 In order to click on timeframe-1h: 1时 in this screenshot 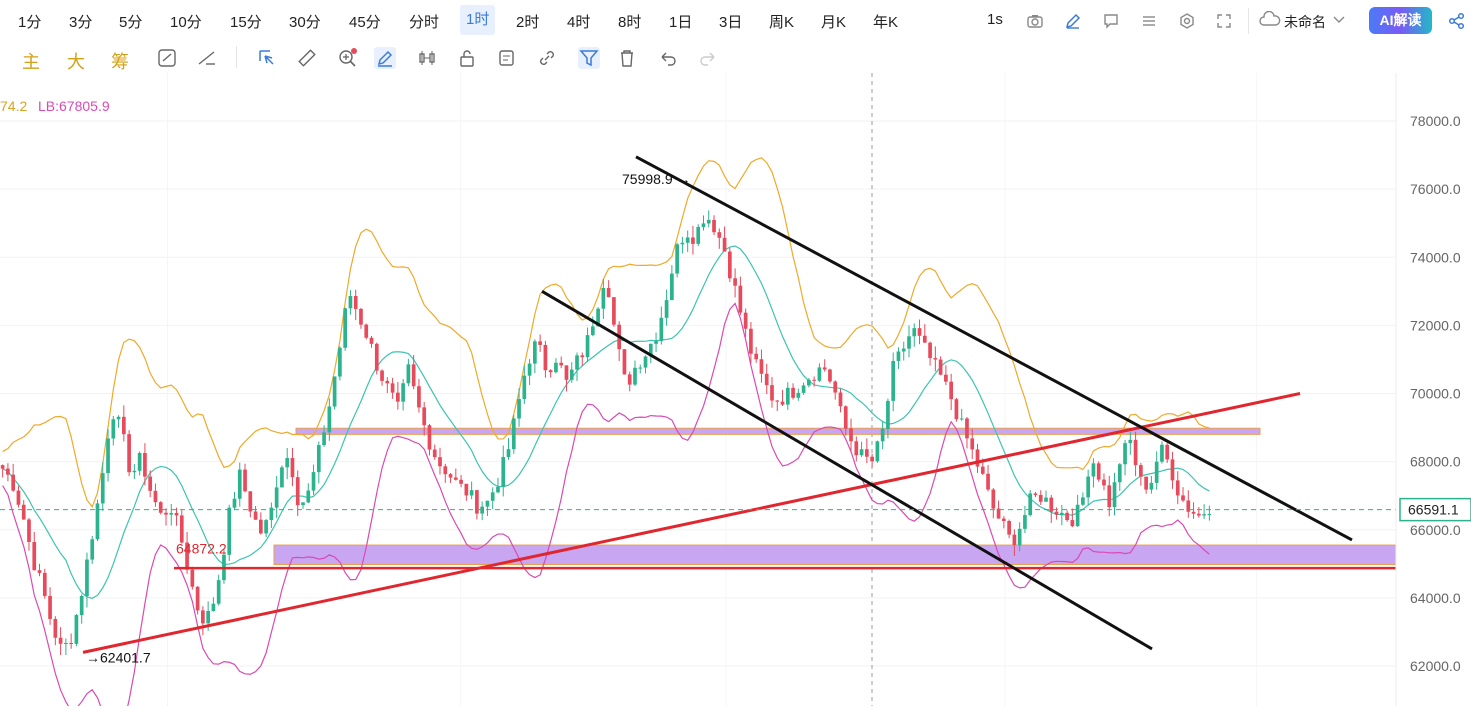, I will do `click(478, 20)`.